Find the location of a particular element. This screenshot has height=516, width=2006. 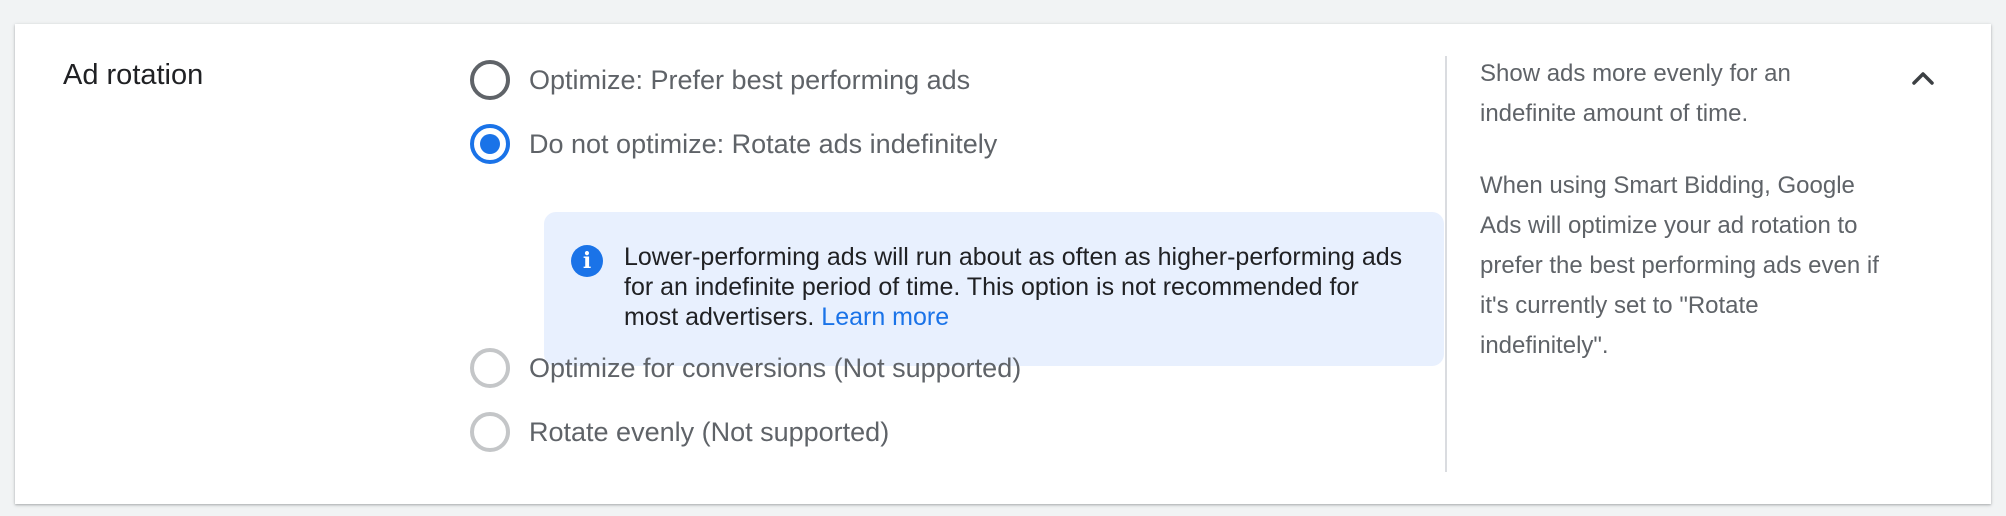

collapse-button is located at coordinates (1923, 78).